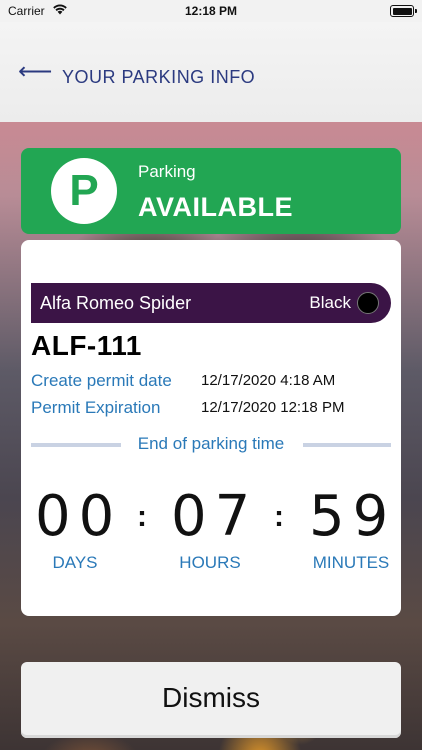 The width and height of the screenshot is (422, 750). What do you see at coordinates (351, 562) in the screenshot?
I see `minutes-label: MINUTES` at bounding box center [351, 562].